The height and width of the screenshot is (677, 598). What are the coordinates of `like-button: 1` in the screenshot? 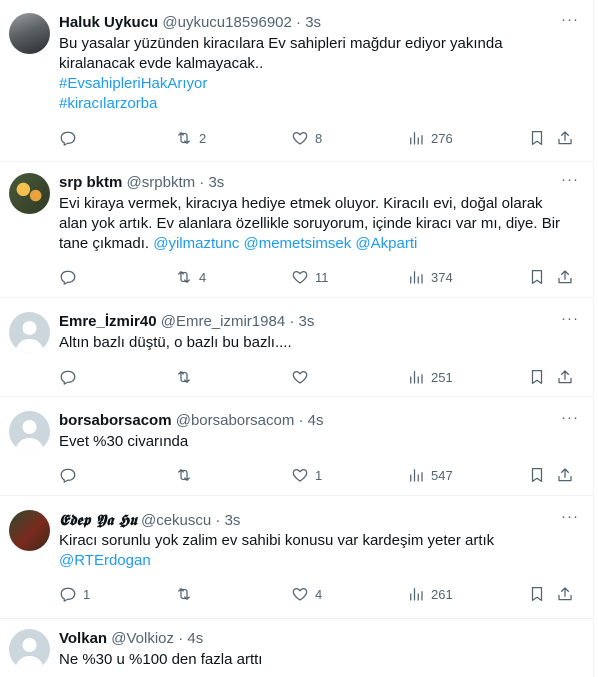 It's located at (306, 475).